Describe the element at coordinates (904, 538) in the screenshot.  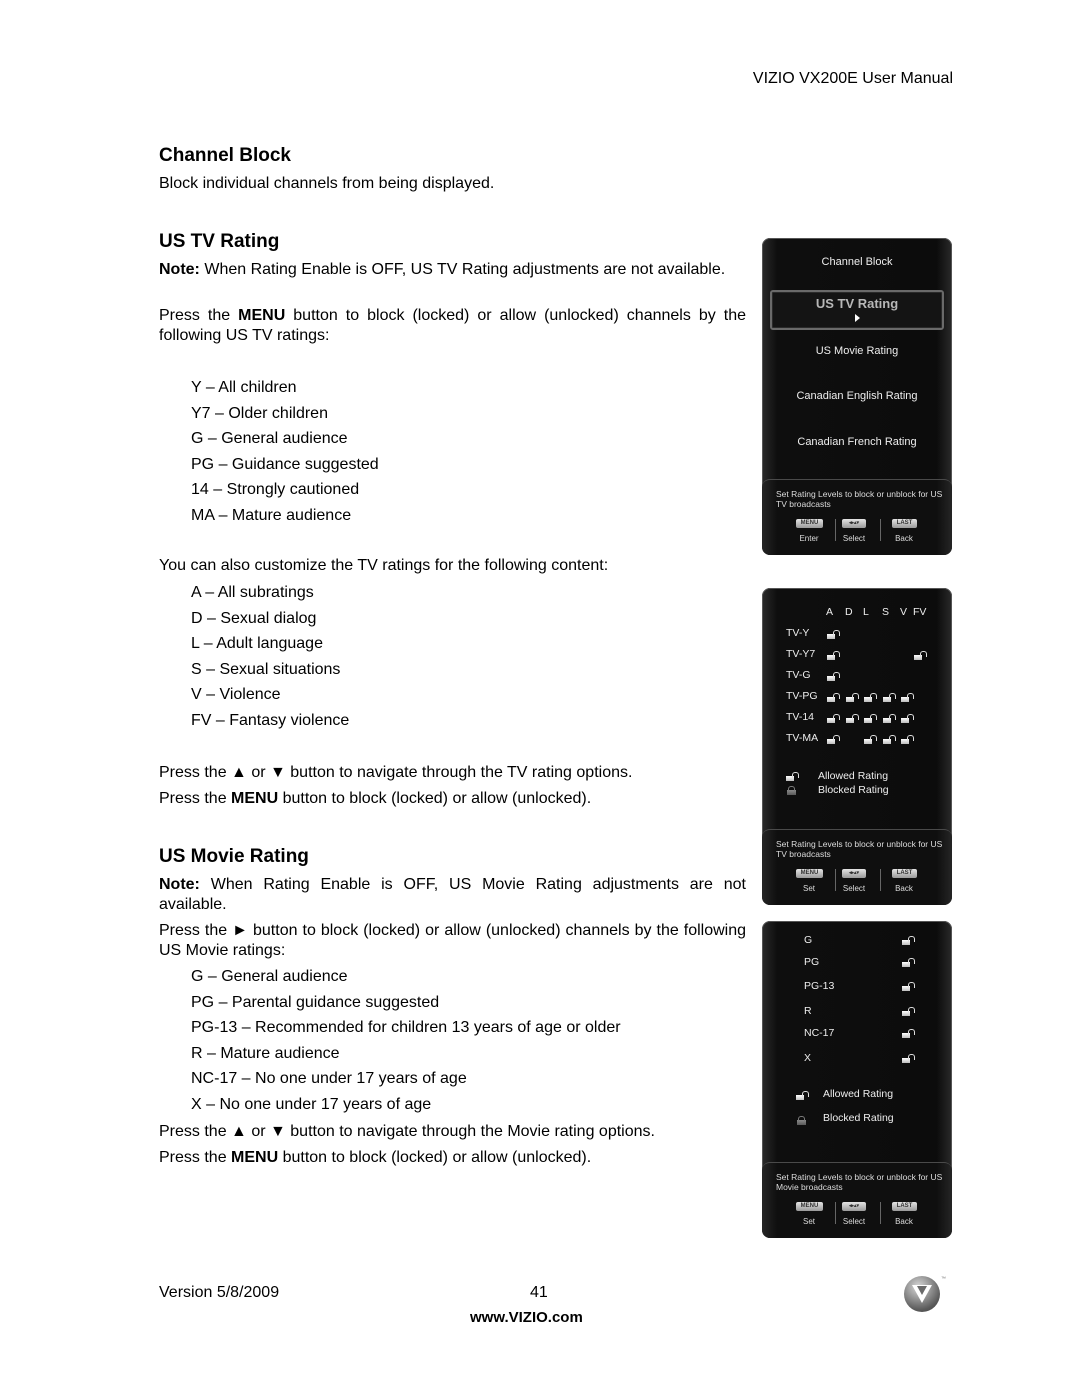
I see `back-label: Back` at that location.